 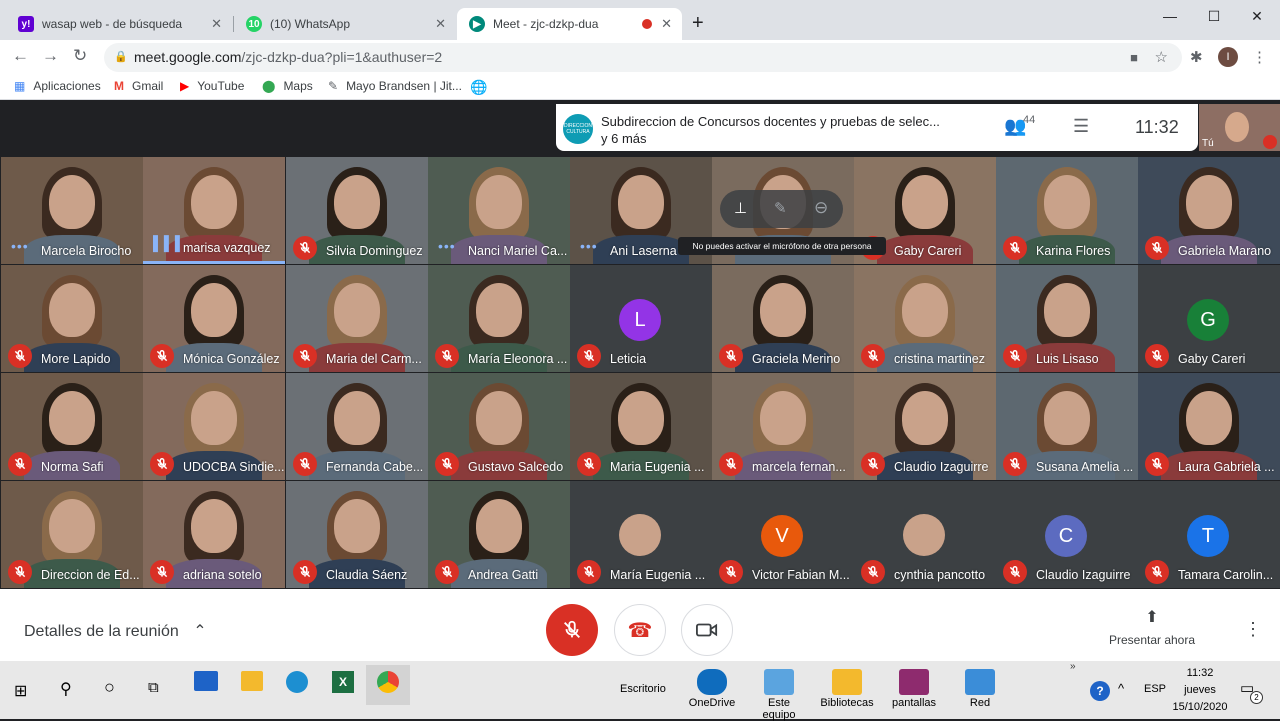 What do you see at coordinates (1067, 534) in the screenshot?
I see `participant-tile: C Claudio Izaguirre` at bounding box center [1067, 534].